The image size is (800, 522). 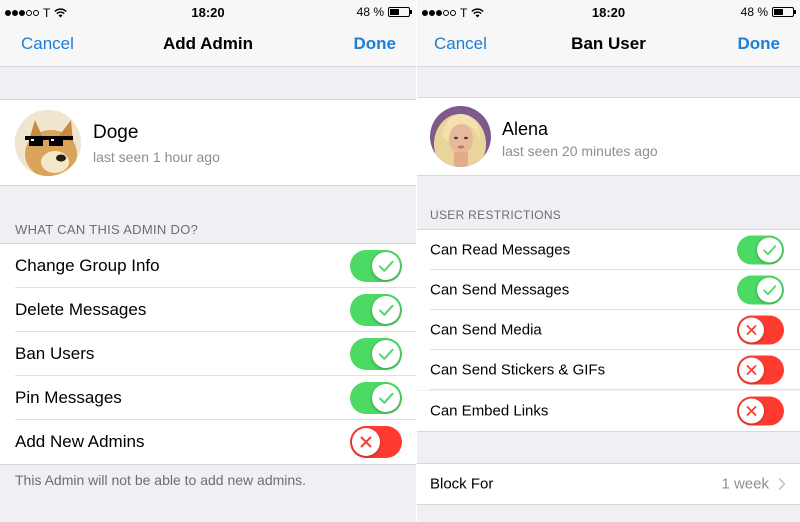 What do you see at coordinates (500, 290) in the screenshot?
I see `restriction-label: Can Send Messages` at bounding box center [500, 290].